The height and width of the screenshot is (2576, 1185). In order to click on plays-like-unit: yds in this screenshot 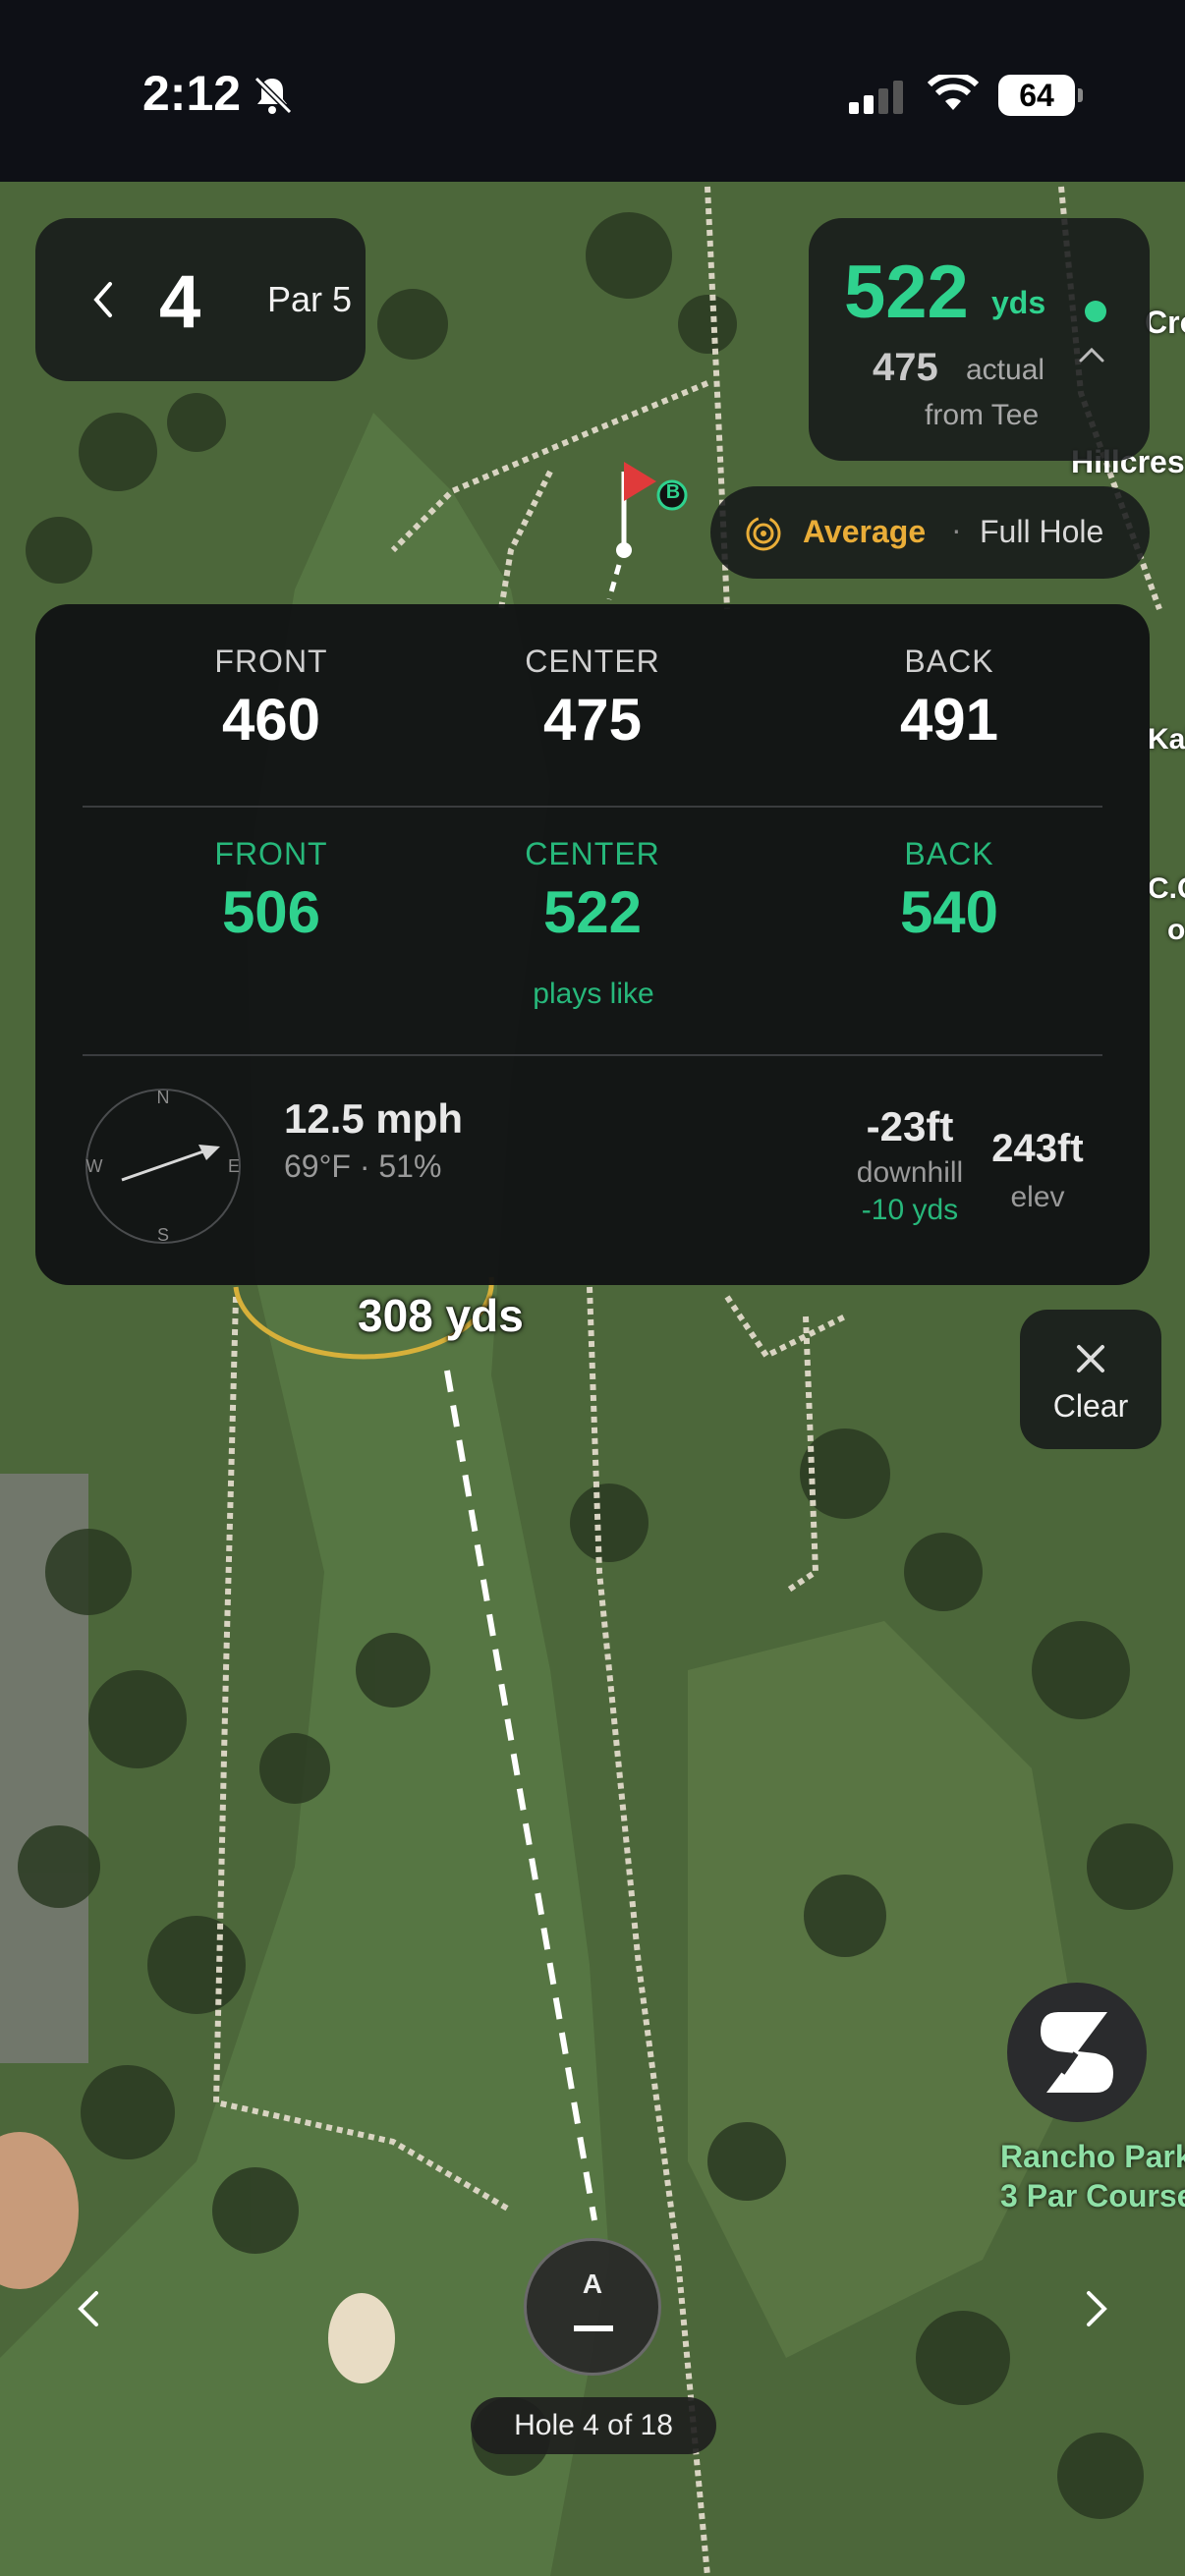, I will do `click(1018, 302)`.